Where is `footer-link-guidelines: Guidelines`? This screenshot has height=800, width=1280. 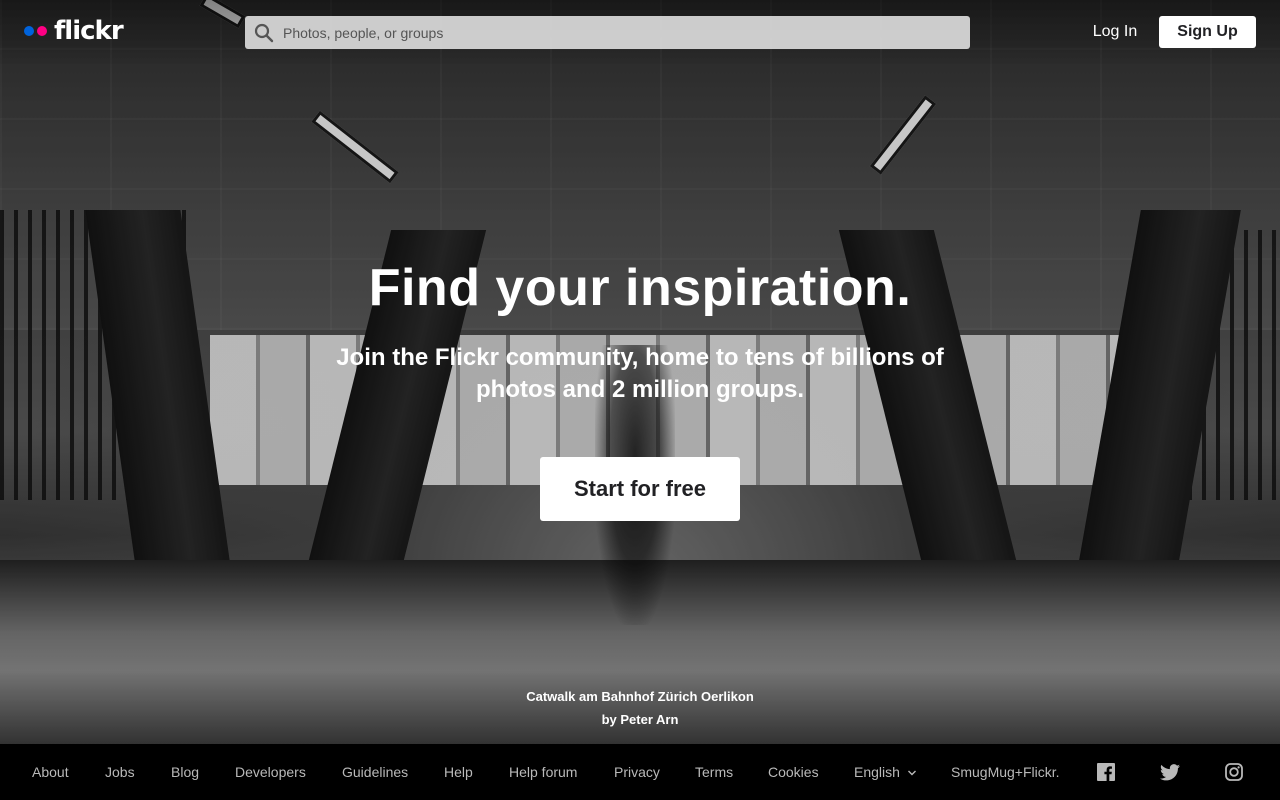 footer-link-guidelines: Guidelines is located at coordinates (375, 772).